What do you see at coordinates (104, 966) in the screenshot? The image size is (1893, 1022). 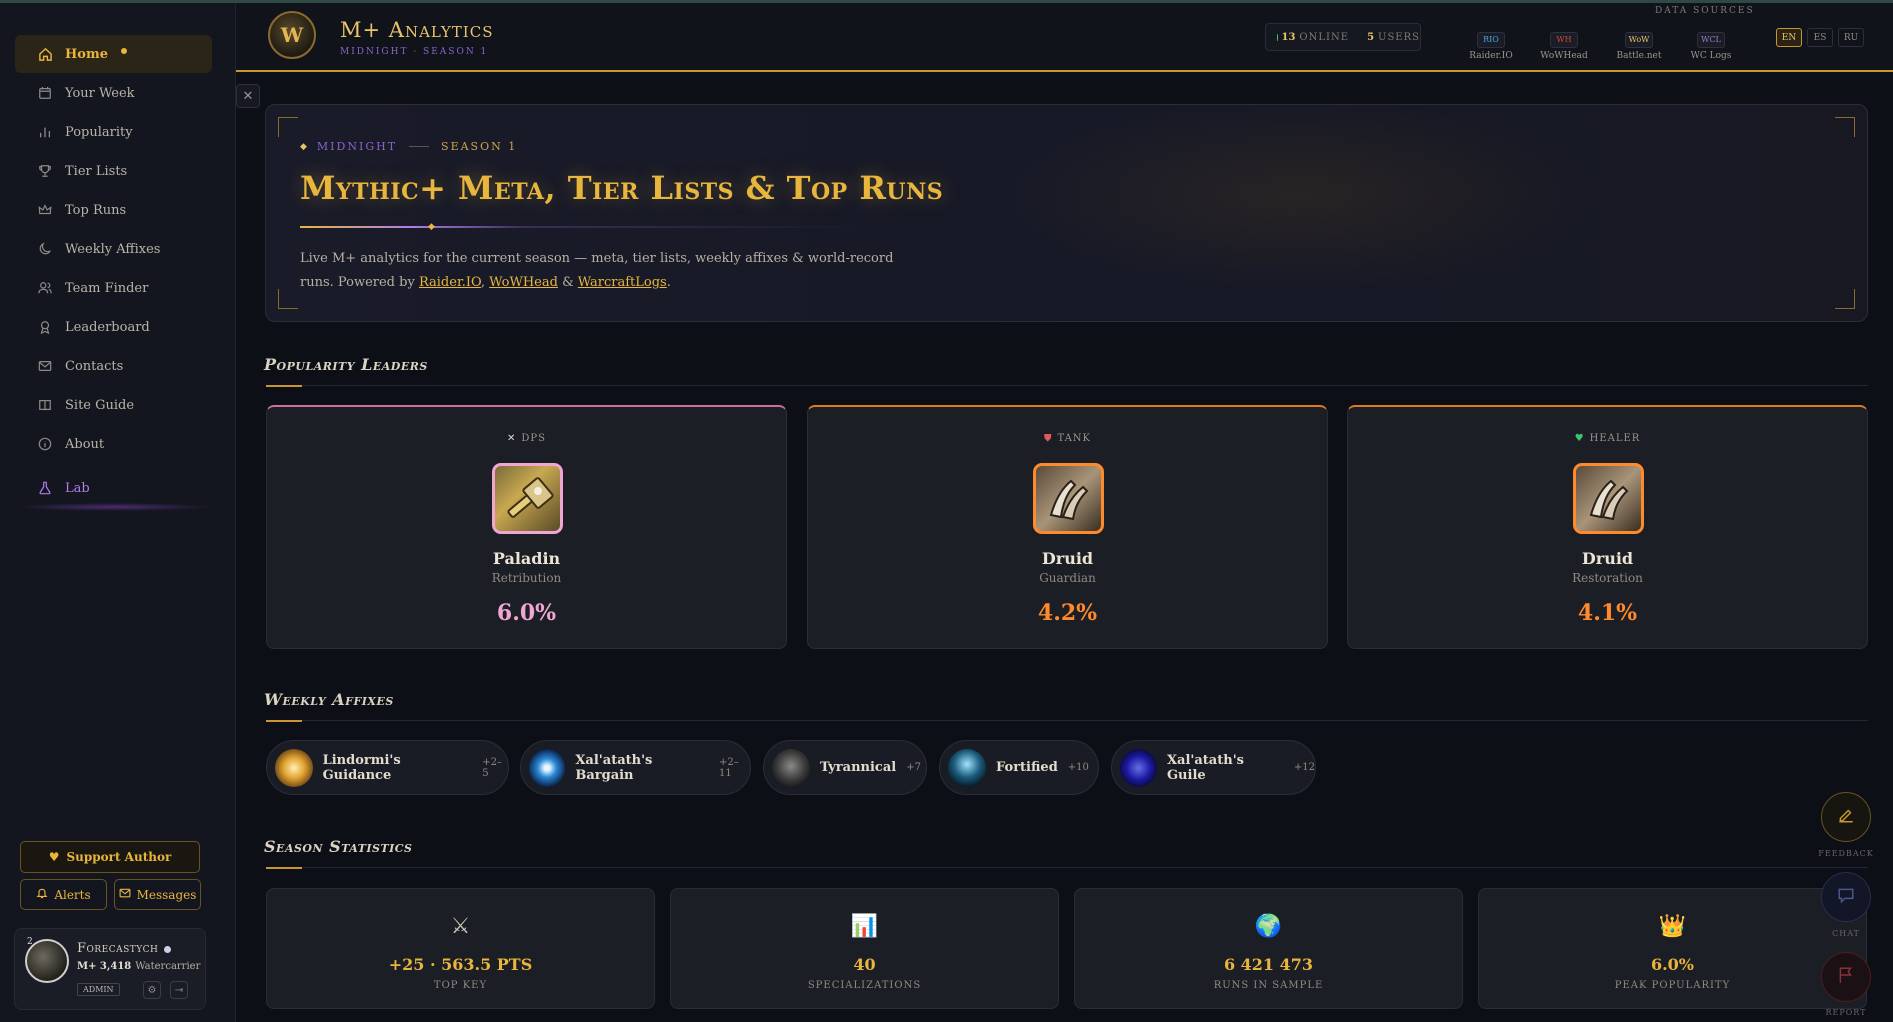 I see `rating-value: M+ 3,418` at bounding box center [104, 966].